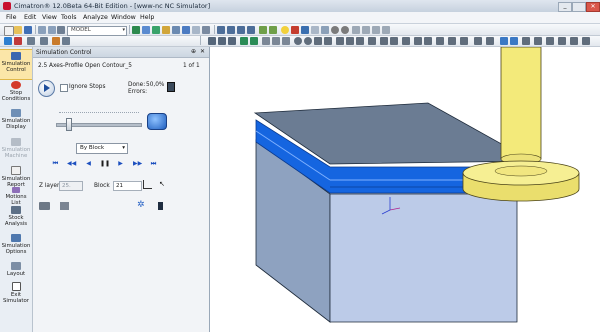  Describe the element at coordinates (478, 41) in the screenshot. I see `dimension-icon` at that location.